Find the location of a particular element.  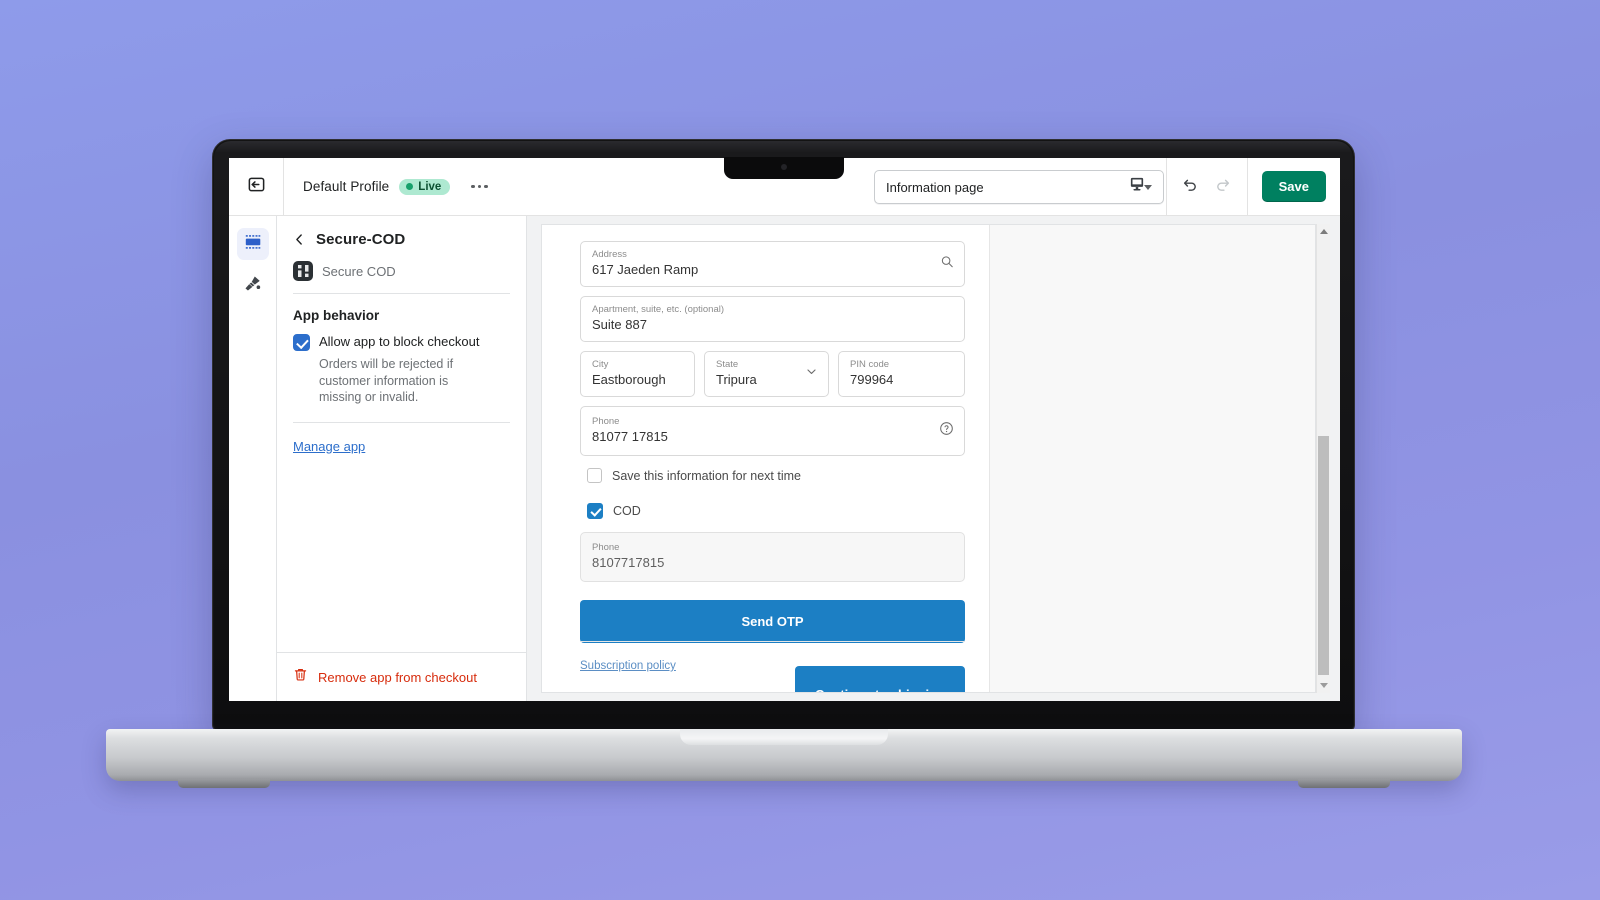

state-field-value: Tripura is located at coordinates (736, 379).